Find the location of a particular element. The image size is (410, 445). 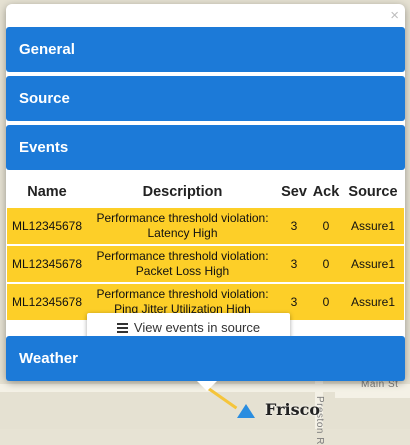

popup-pointer is located at coordinates (207, 386).